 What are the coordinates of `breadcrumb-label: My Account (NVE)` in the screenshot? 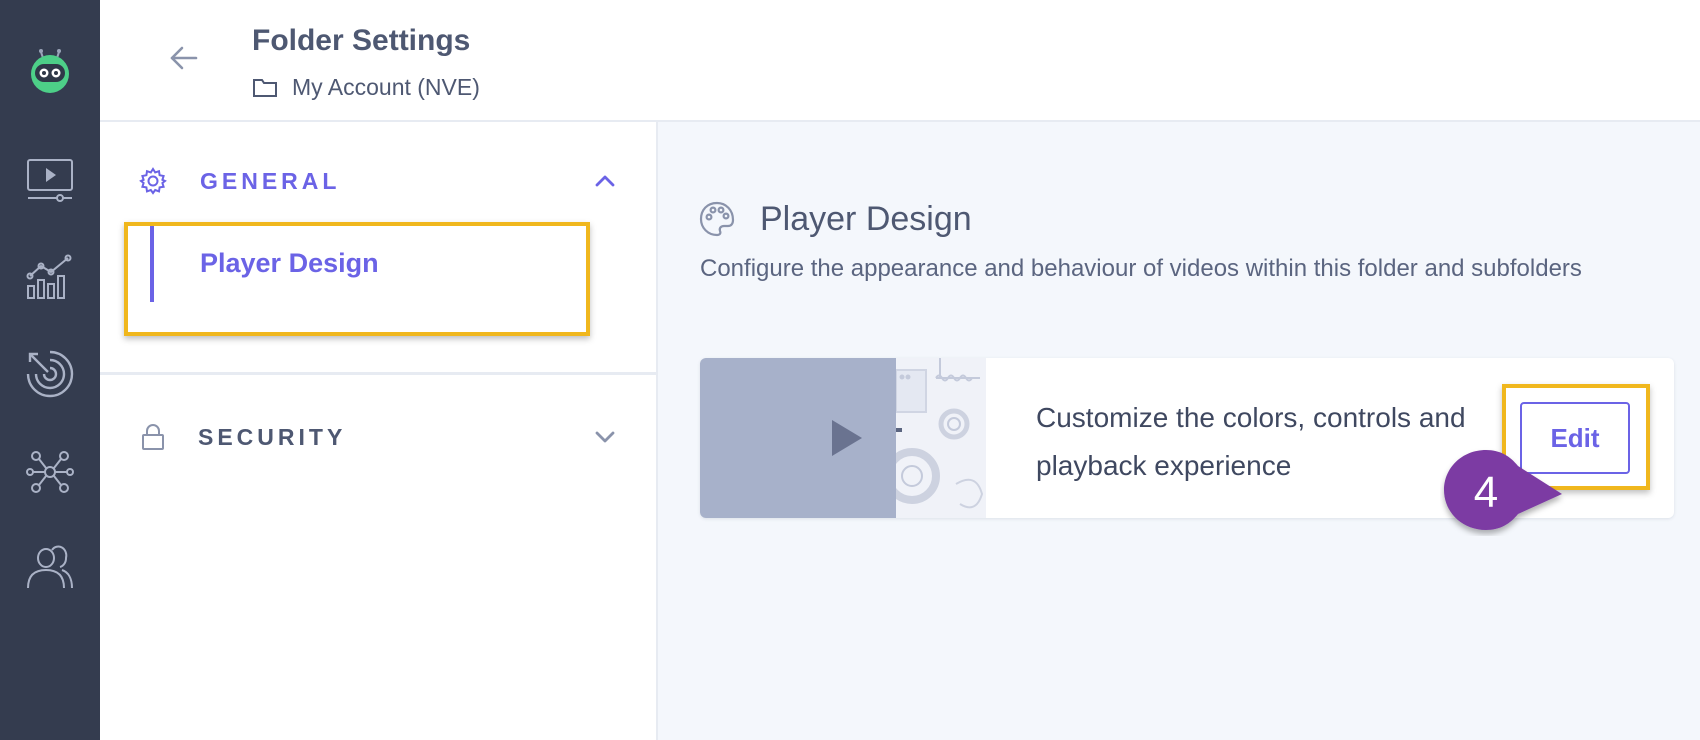 It's located at (386, 86).